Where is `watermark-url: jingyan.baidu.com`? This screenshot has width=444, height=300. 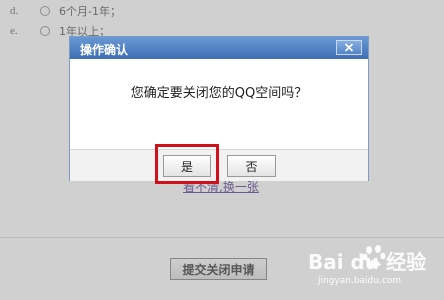 watermark-url: jingyan.baidu.com is located at coordinates (360, 281).